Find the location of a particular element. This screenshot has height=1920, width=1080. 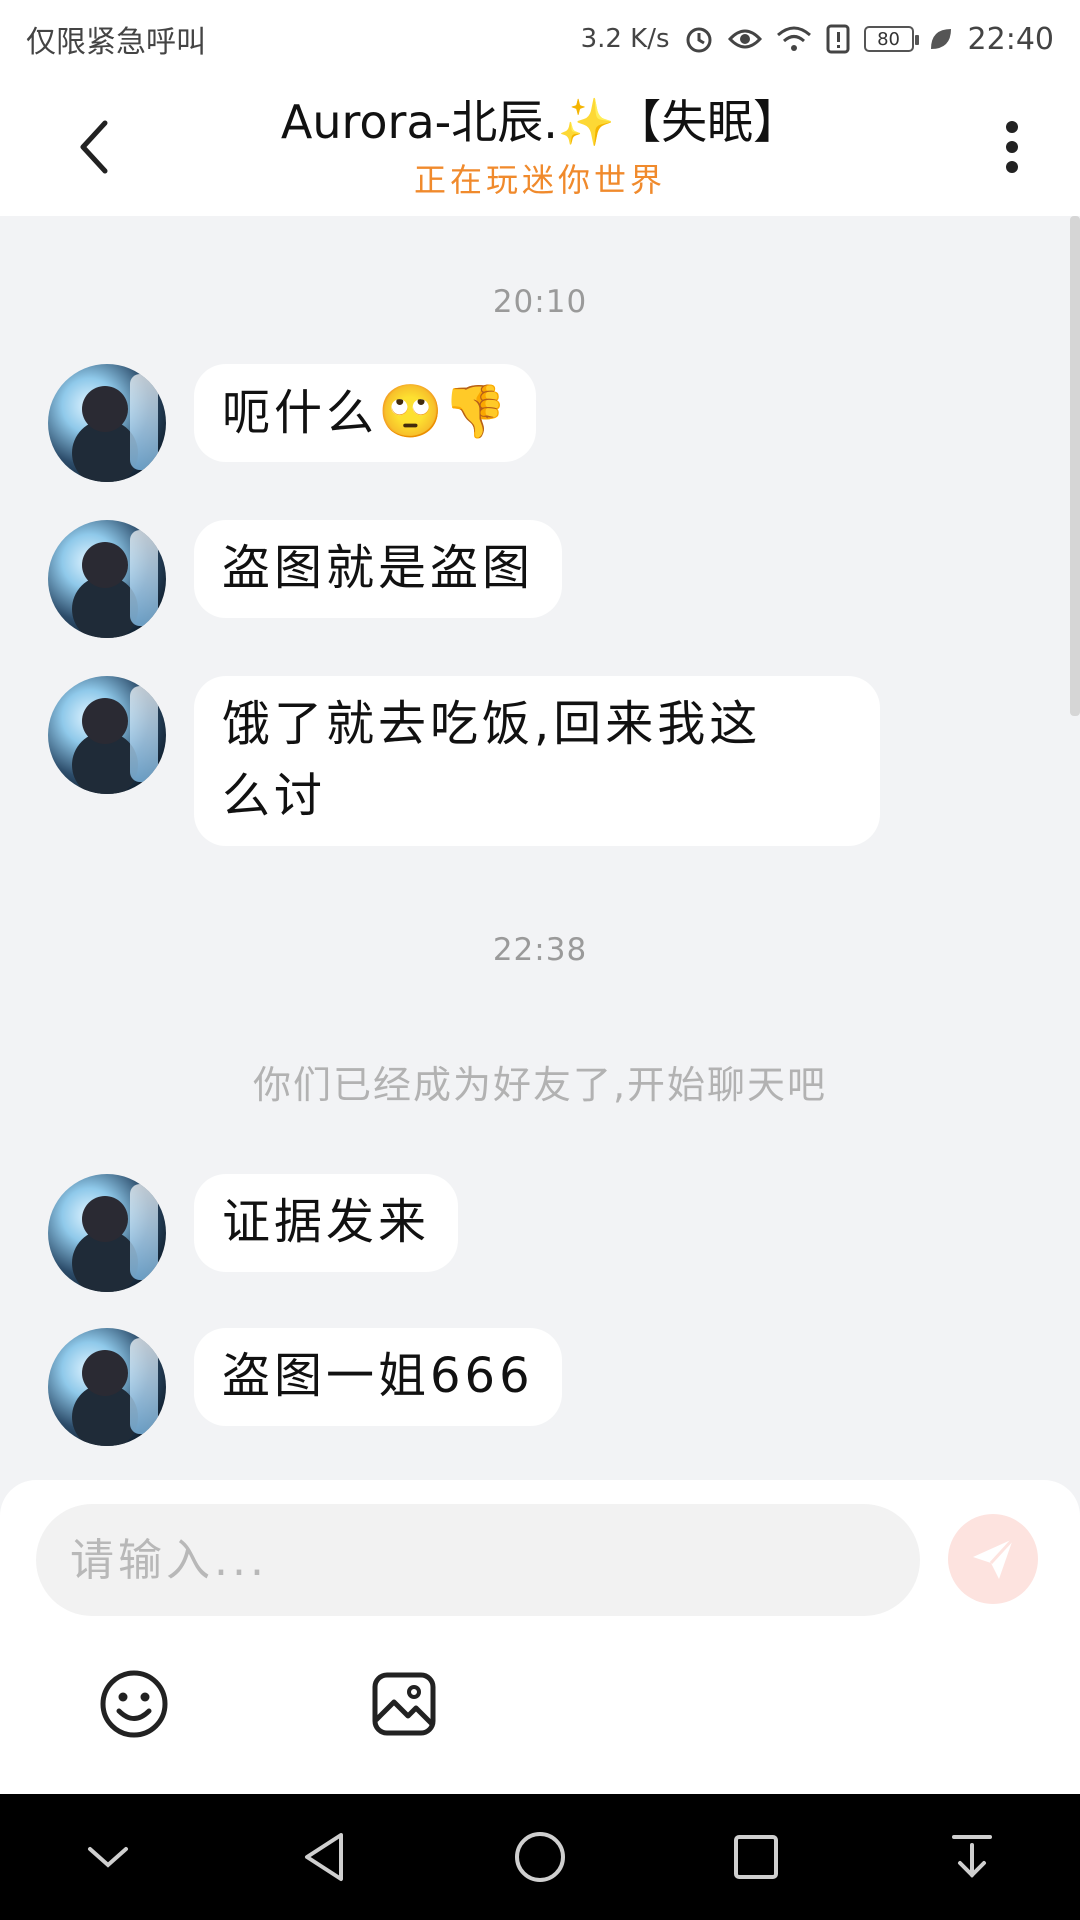

pull-down-icon is located at coordinates (972, 1856).